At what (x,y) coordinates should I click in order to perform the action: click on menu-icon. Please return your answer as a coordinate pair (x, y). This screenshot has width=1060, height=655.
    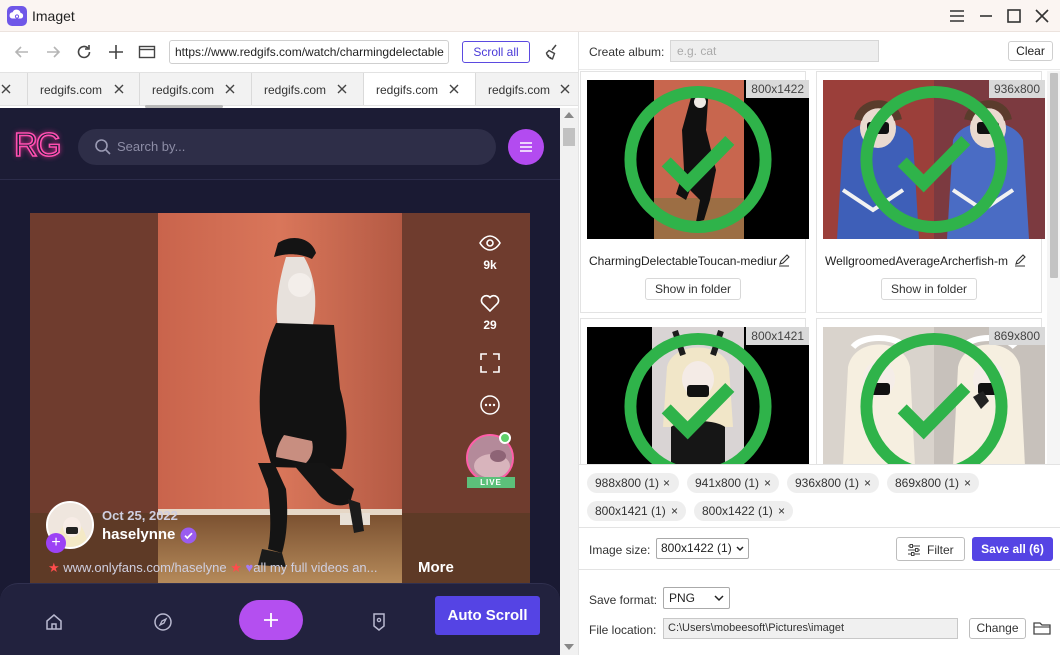
    Looking at the image, I should click on (957, 16).